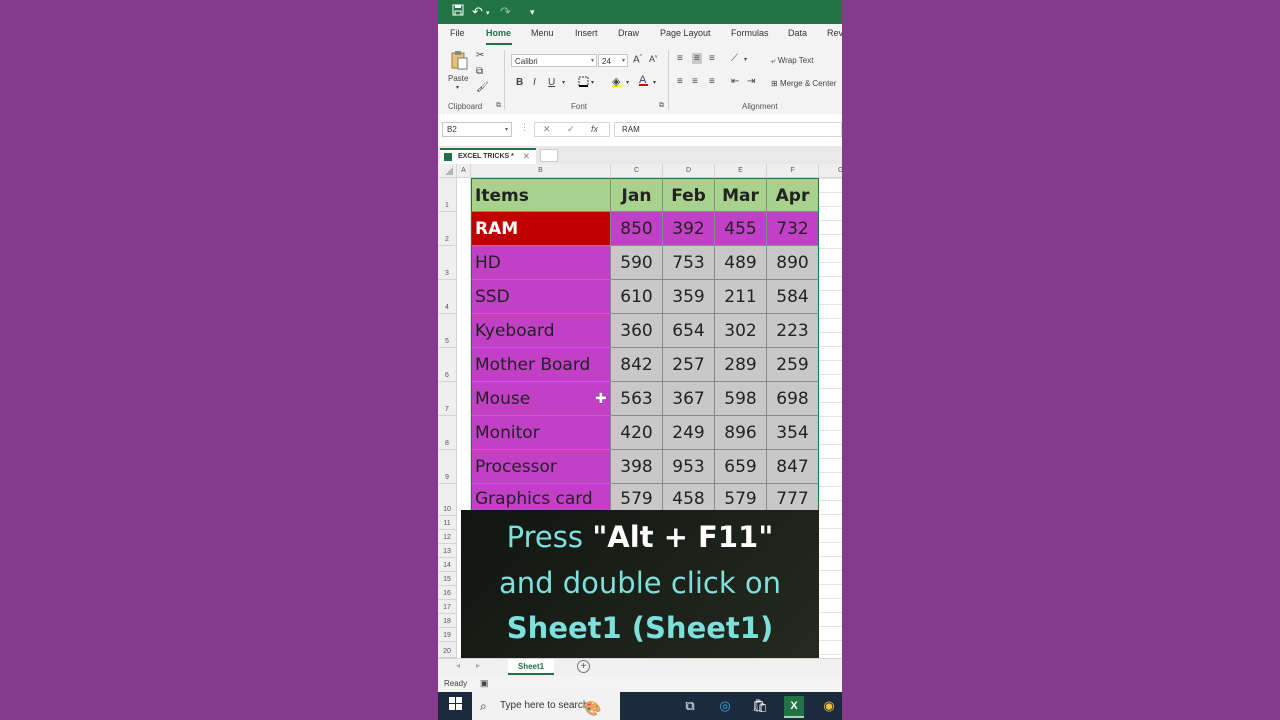 The width and height of the screenshot is (1280, 720). What do you see at coordinates (735, 81) in the screenshot?
I see `decrease-indent-icon: ⇤` at bounding box center [735, 81].